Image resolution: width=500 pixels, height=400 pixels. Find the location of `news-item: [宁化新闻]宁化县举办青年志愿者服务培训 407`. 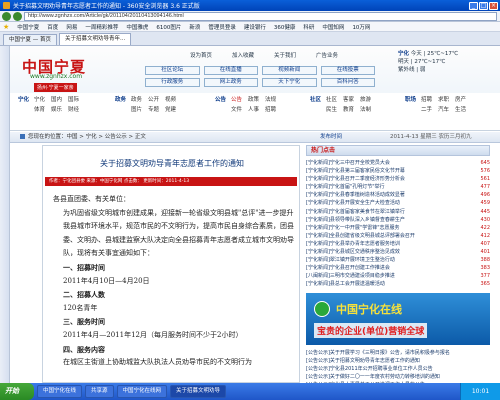

news-item: [宁化新闻]宁化县举办青年志愿者服务培训 407 is located at coordinates (398, 244).